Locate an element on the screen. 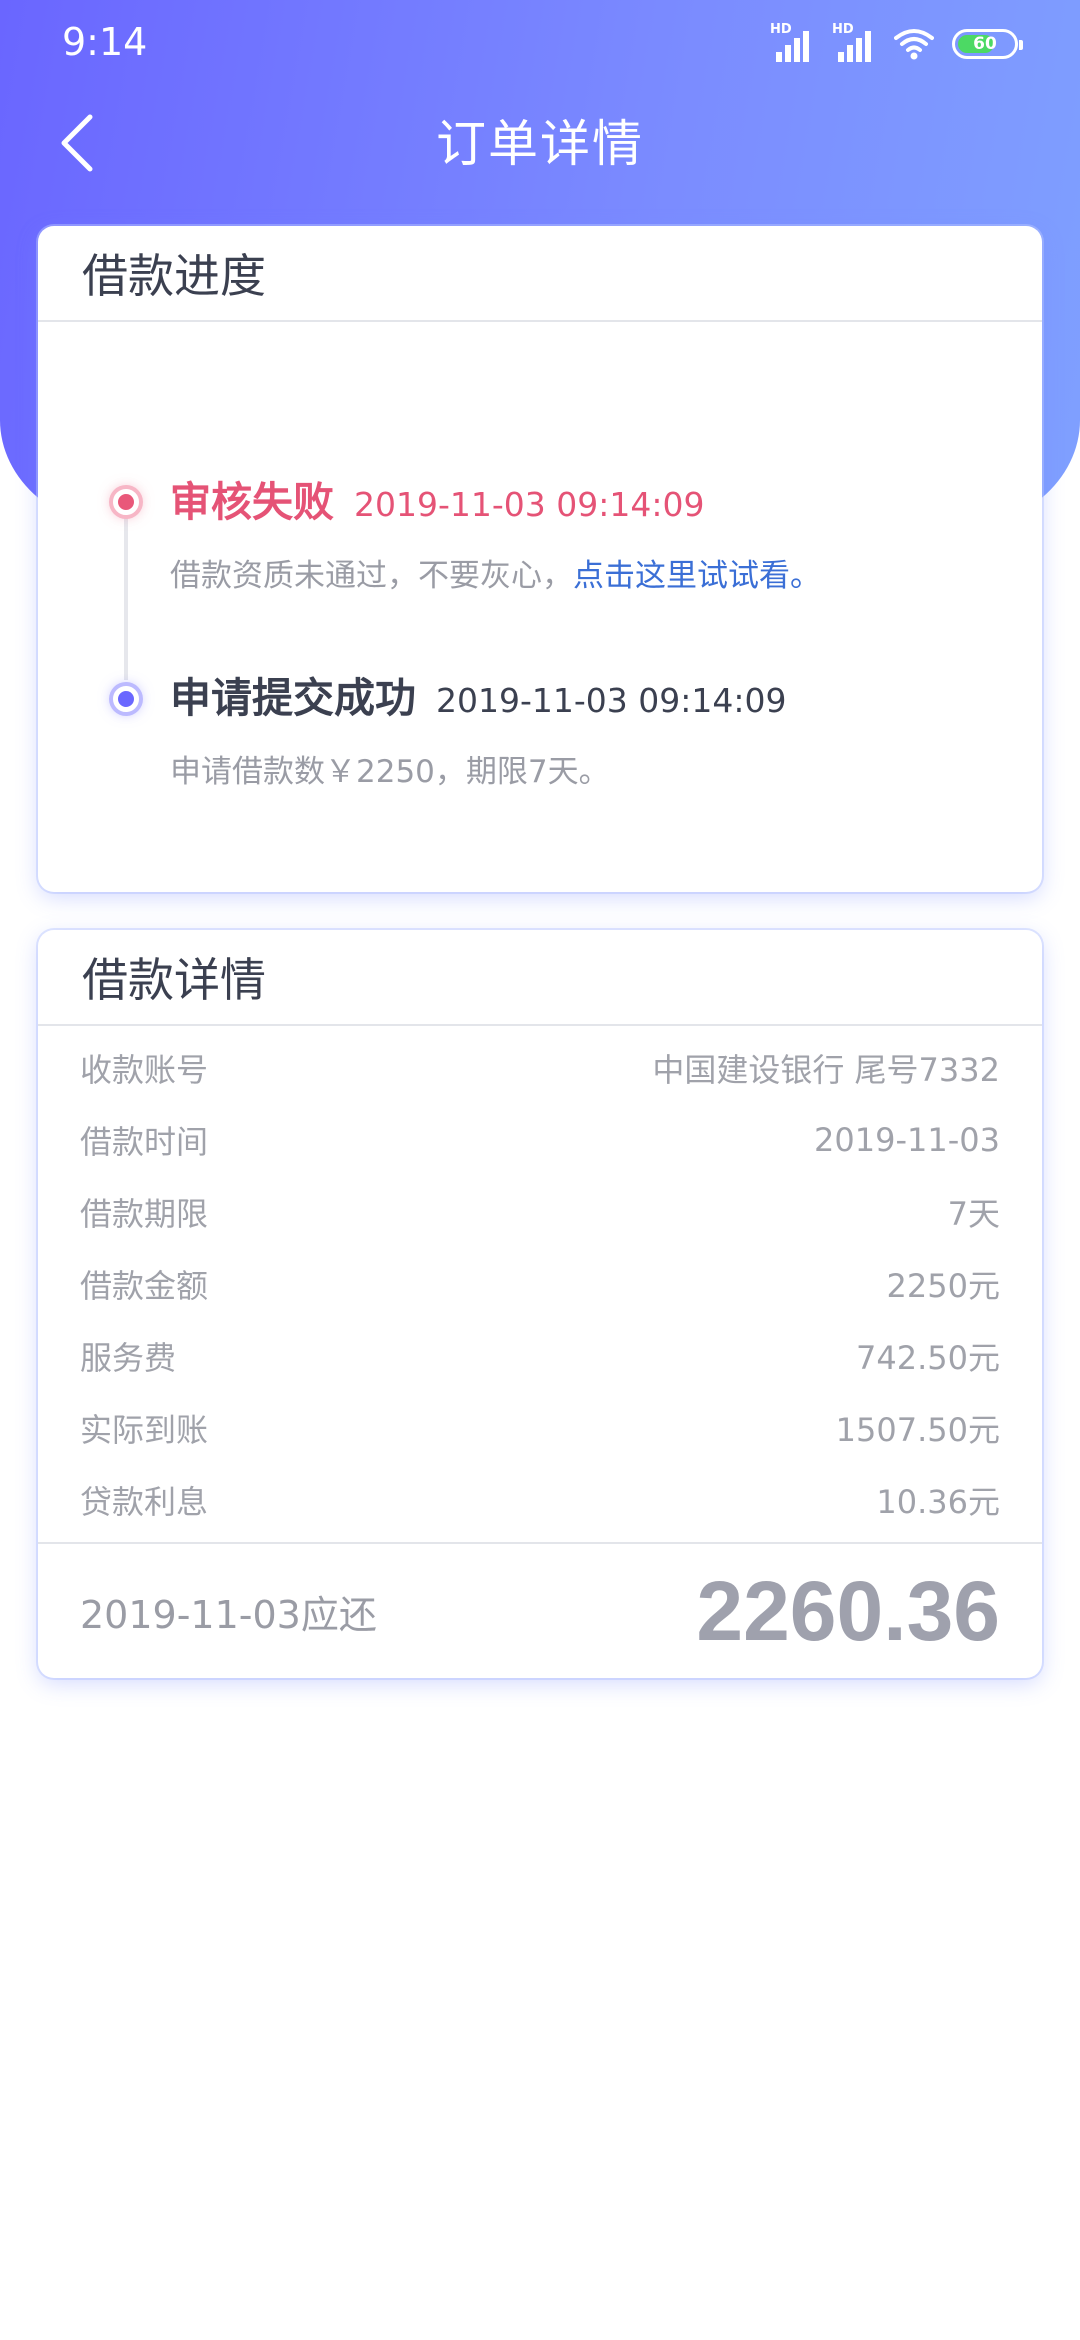 Image resolution: width=1080 pixels, height=2340 pixels. timeline-connector is located at coordinates (126, 591).